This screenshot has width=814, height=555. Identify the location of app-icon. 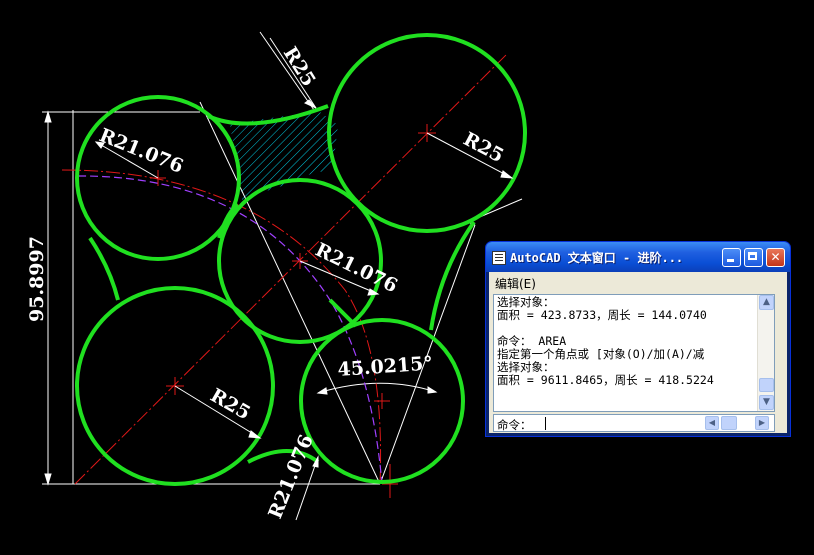
(499, 258).